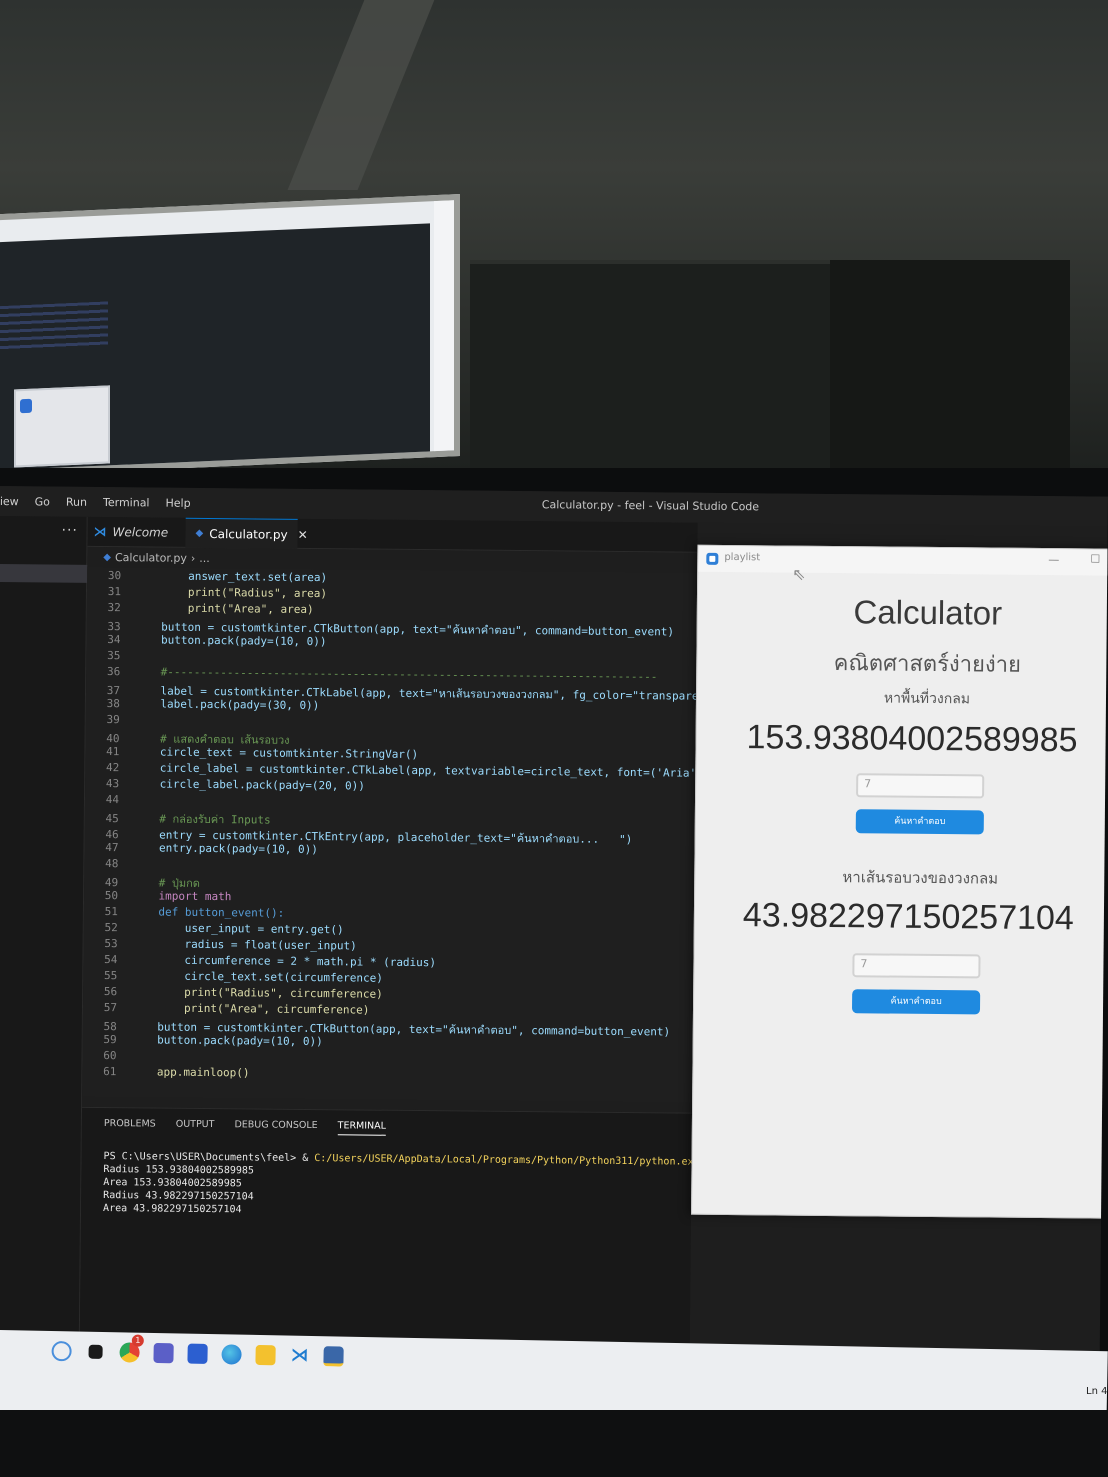 Image resolution: width=1108 pixels, height=1477 pixels. What do you see at coordinates (42, 501) in the screenshot?
I see `menu-go: Go` at bounding box center [42, 501].